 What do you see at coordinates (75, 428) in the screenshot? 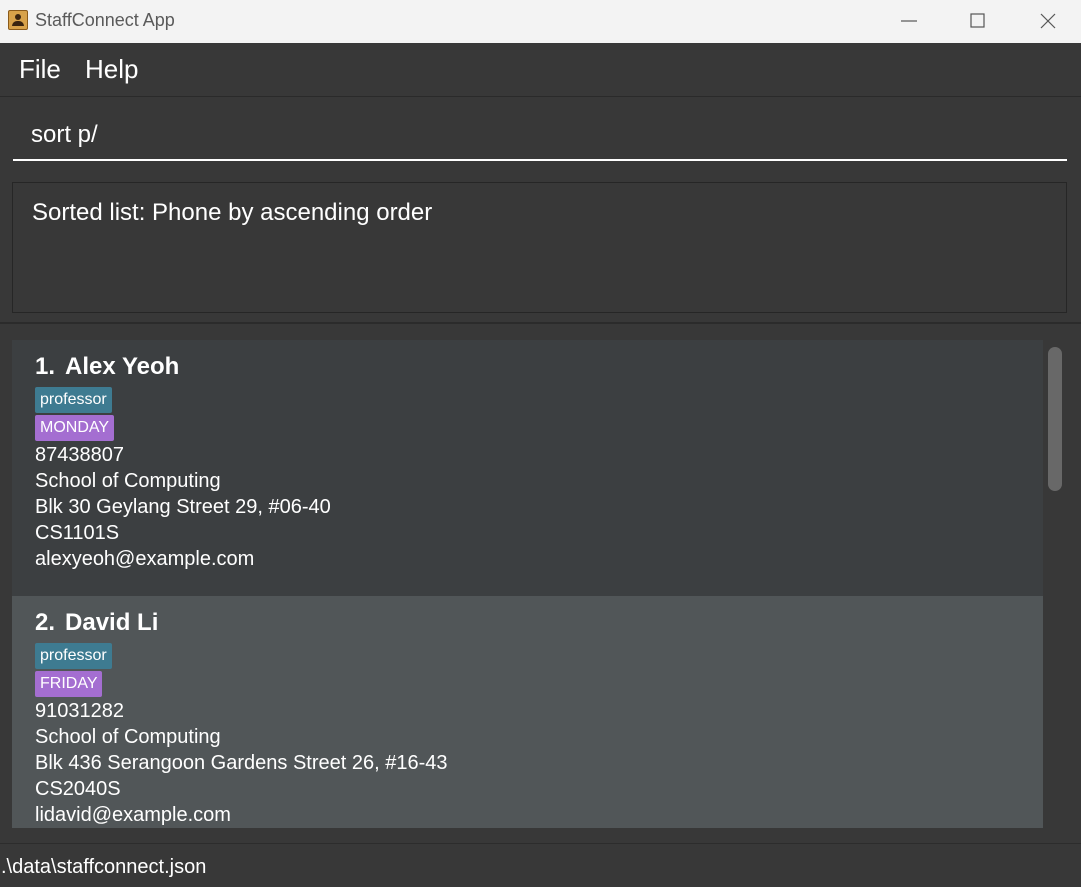
I see `availability-tag: MONDAY` at bounding box center [75, 428].